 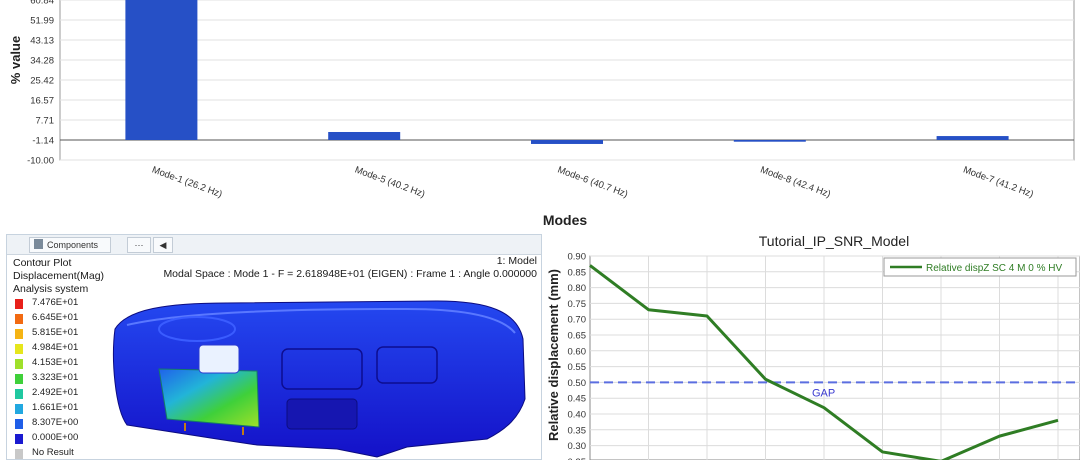 What do you see at coordinates (553, 355) in the screenshot?
I see `line-chart-y-axis-label: Relative displacement (mm)` at bounding box center [553, 355].